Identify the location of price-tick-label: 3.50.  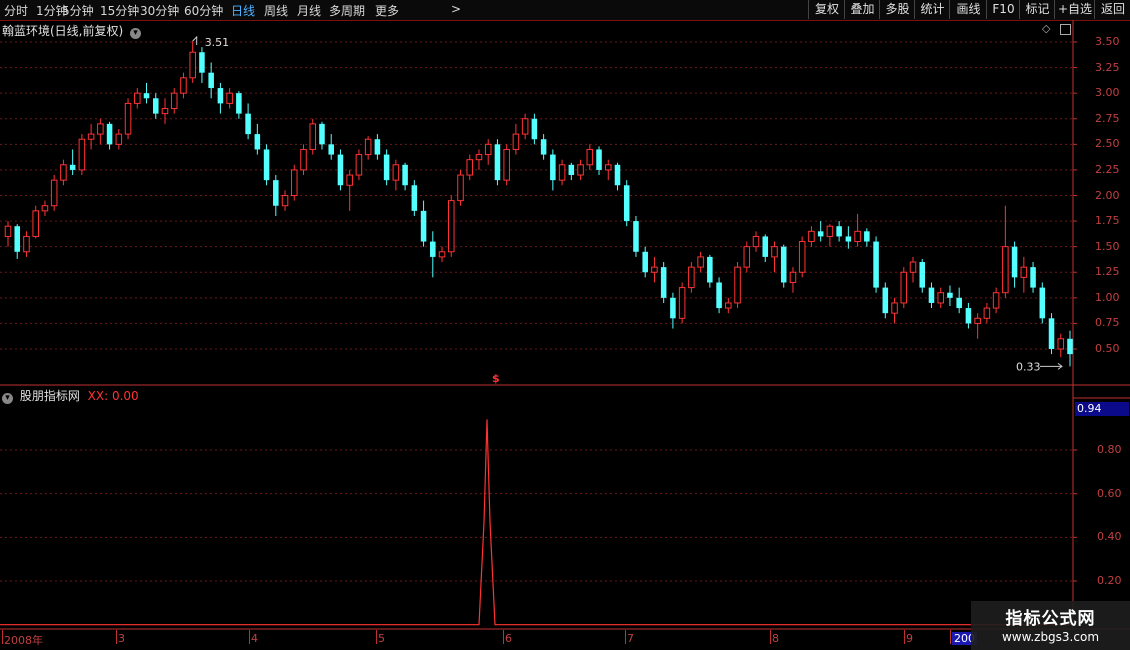
(1107, 41).